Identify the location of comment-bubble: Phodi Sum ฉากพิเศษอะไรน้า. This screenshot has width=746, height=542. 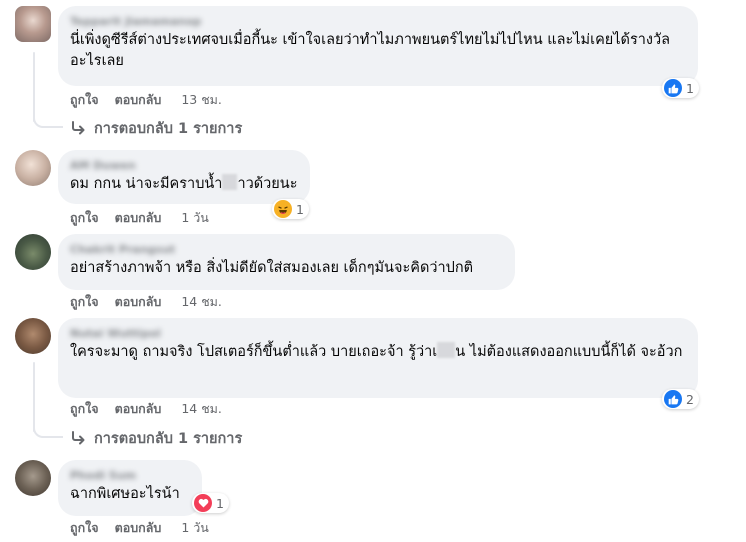
(130, 488).